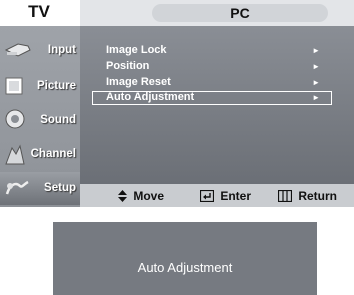  Describe the element at coordinates (17, 50) in the screenshot. I see `input-icon` at that location.